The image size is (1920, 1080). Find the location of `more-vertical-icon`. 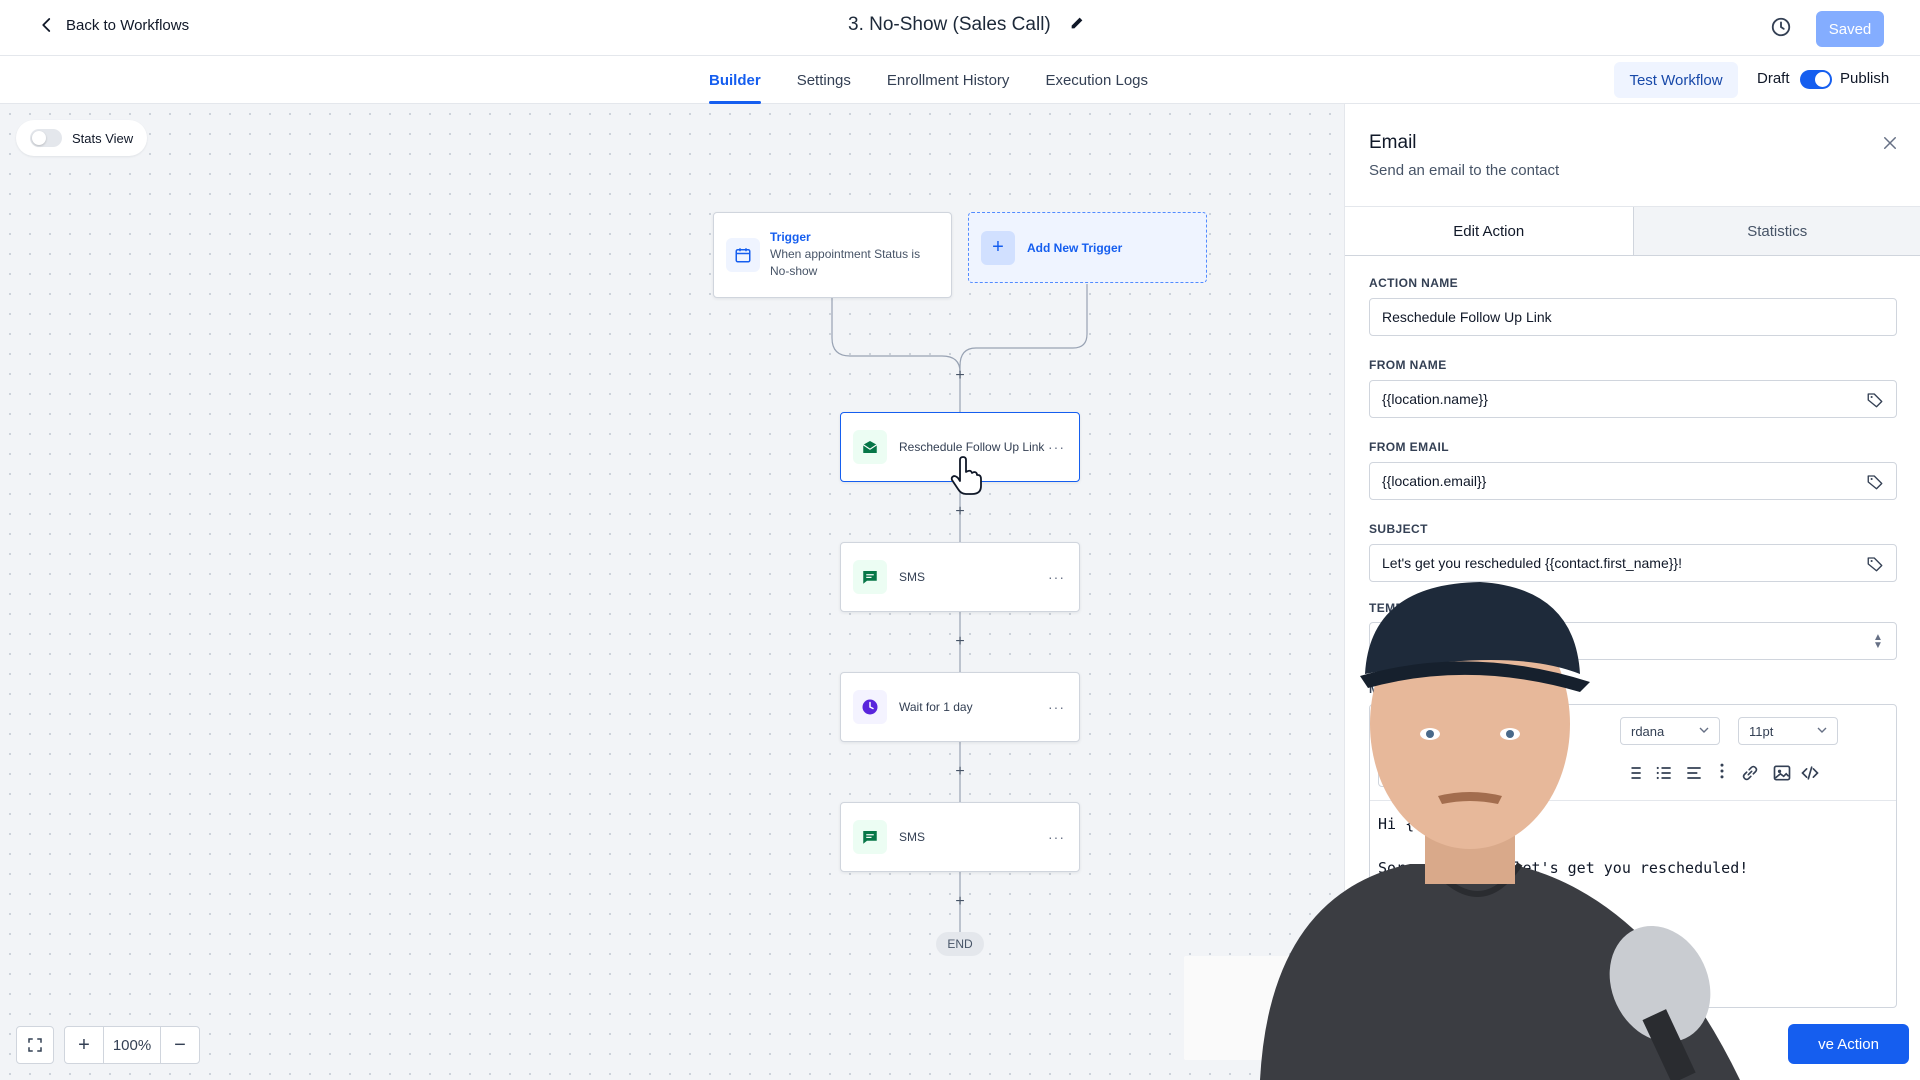

more-vertical-icon is located at coordinates (1722, 771).